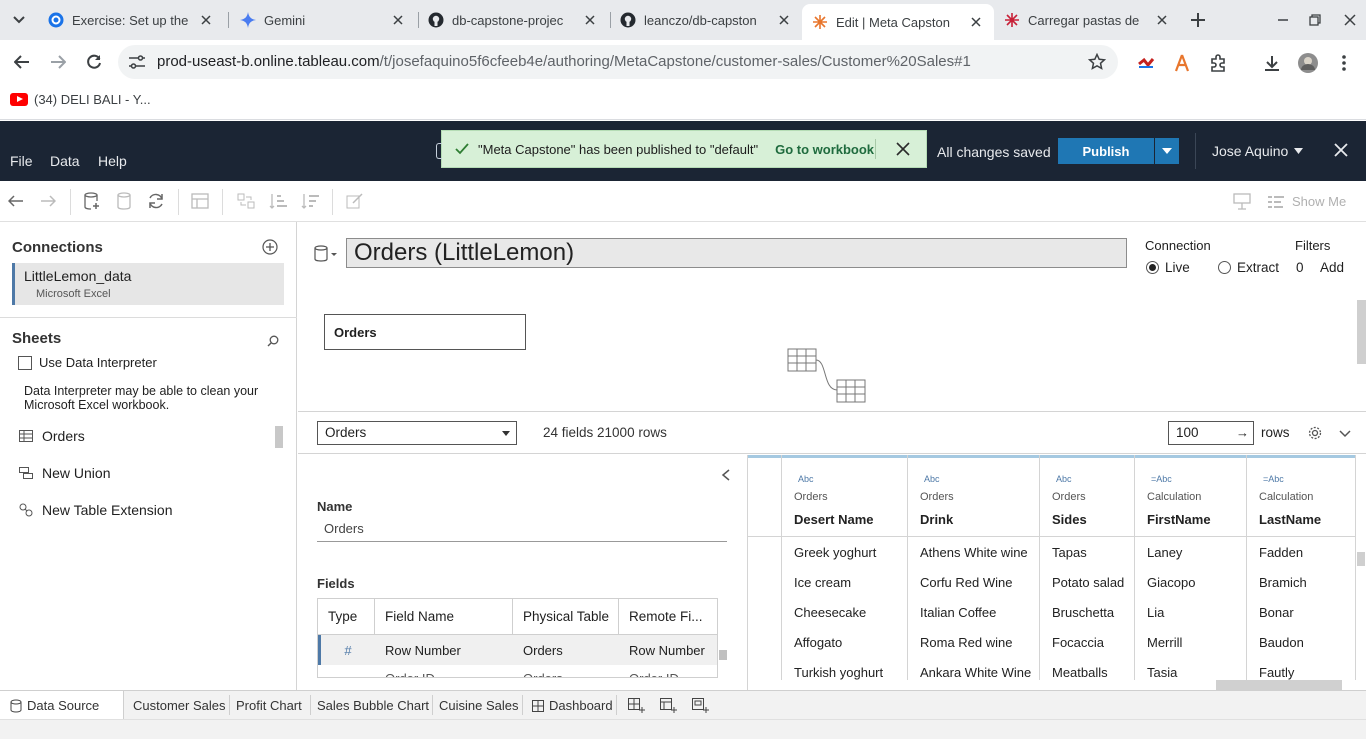 Image resolution: width=1366 pixels, height=739 pixels. Describe the element at coordinates (19, 20) in the screenshot. I see `tab-search-button` at that location.